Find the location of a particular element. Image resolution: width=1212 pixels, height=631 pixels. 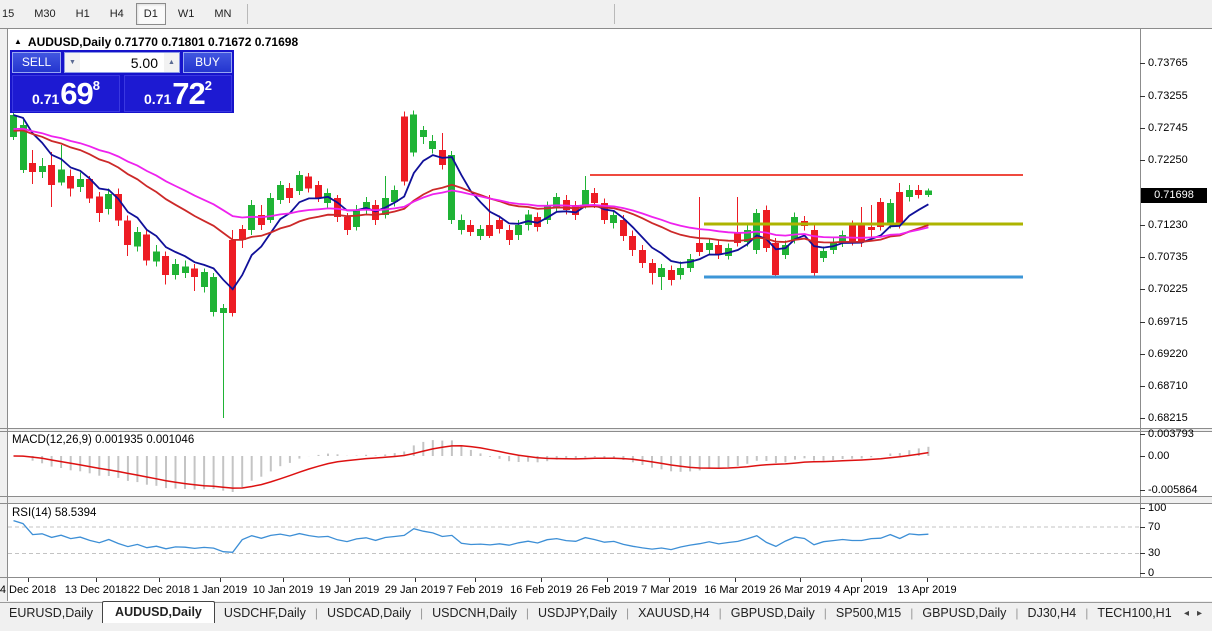

timeframe-button-h4: H4 is located at coordinates (117, 14).